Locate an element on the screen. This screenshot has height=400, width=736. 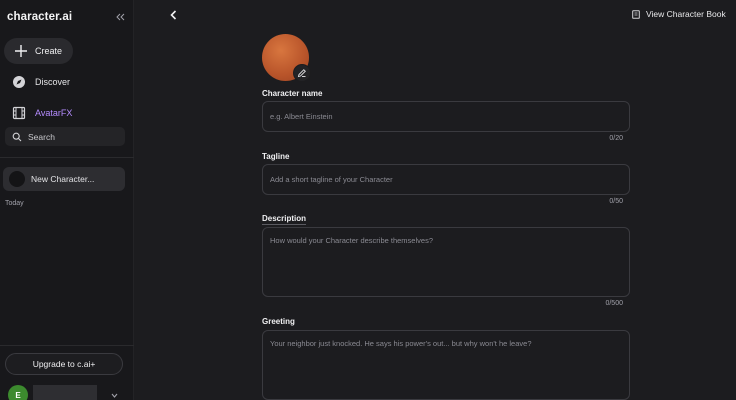
user-avatar: E is located at coordinates (18, 392).